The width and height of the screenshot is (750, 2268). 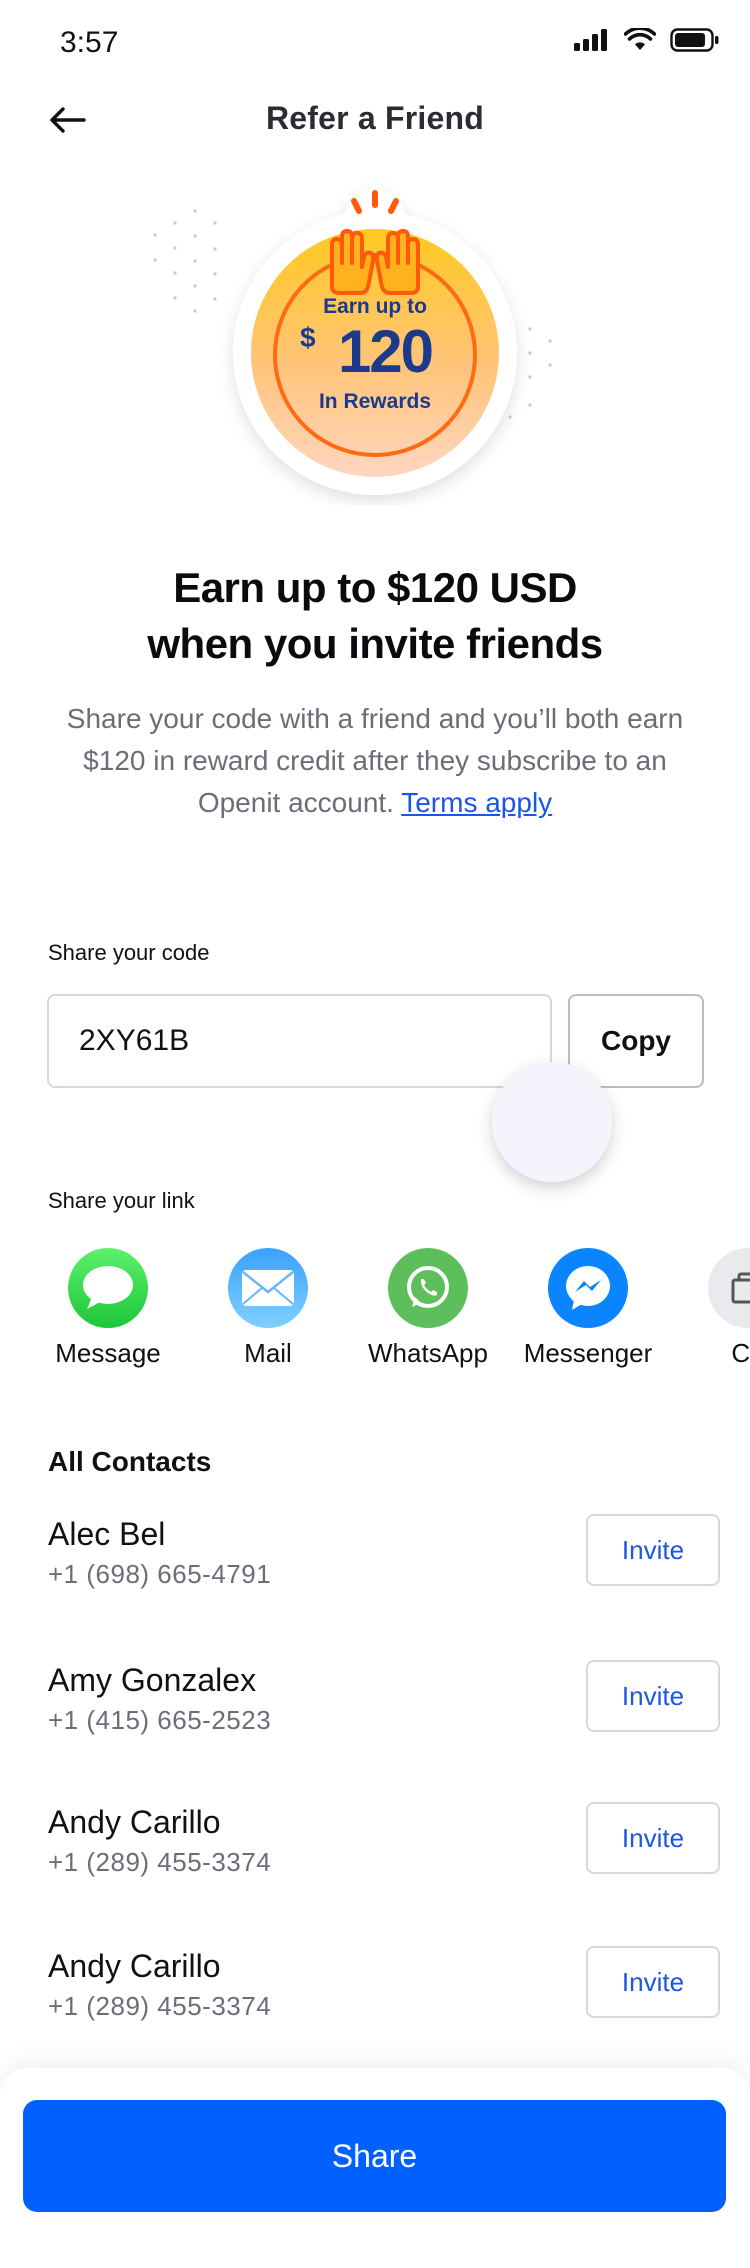 What do you see at coordinates (384, 1701) in the screenshot?
I see `contact-row: Amy Gonzalex +1 (415) 665-2523 Invite` at bounding box center [384, 1701].